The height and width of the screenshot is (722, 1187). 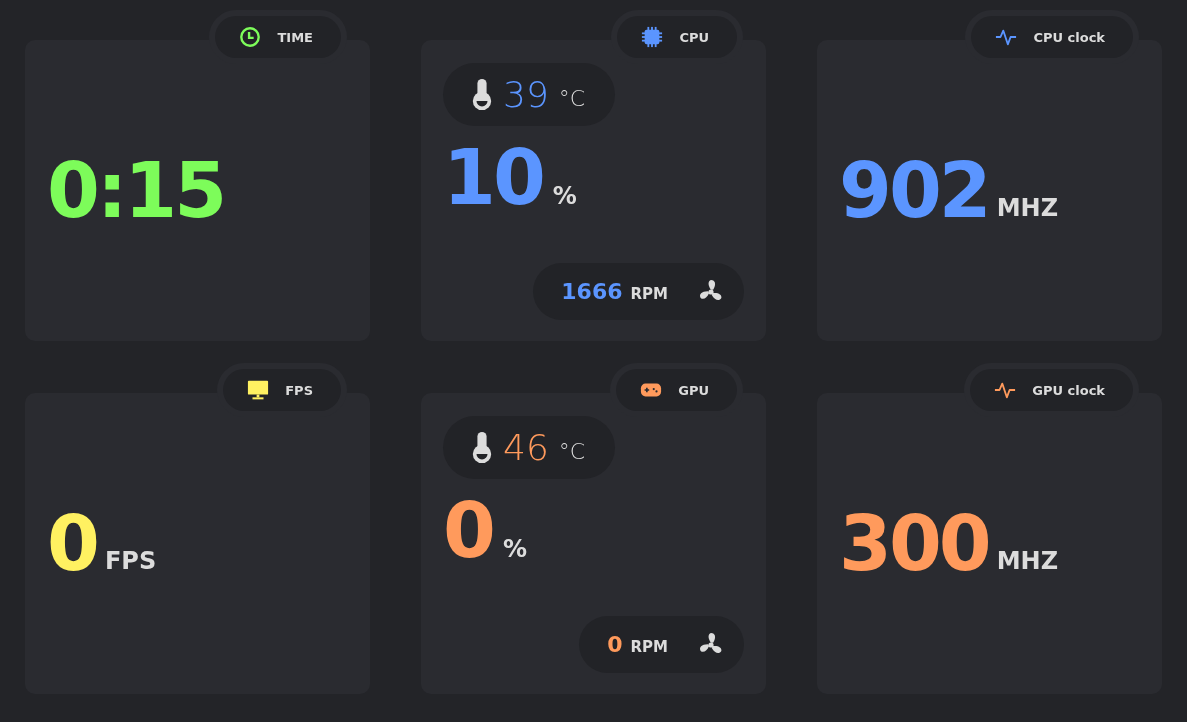 What do you see at coordinates (493, 178) in the screenshot?
I see `usage-value: 10` at bounding box center [493, 178].